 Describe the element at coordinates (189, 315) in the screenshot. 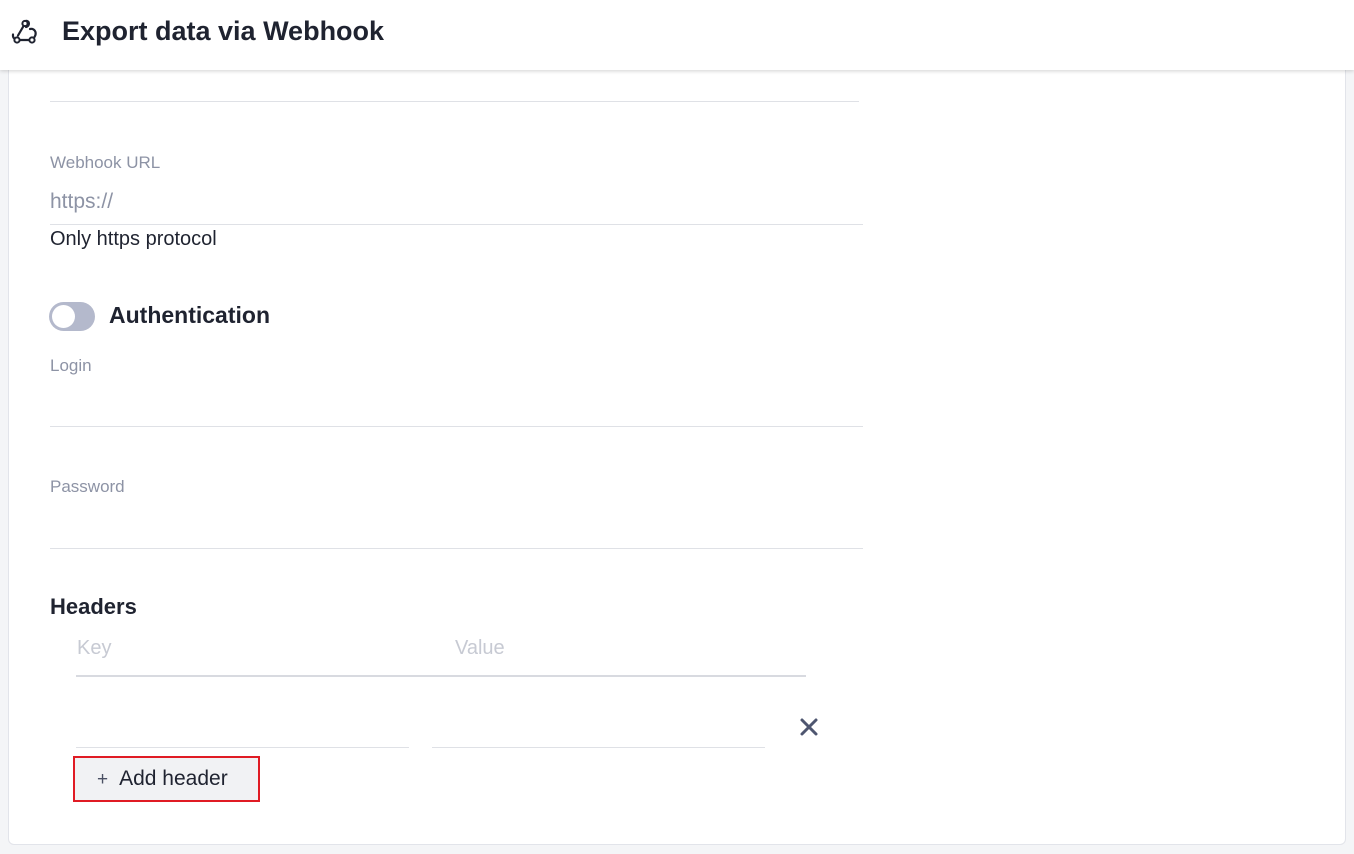

I see `authentication-label: Authentication` at that location.